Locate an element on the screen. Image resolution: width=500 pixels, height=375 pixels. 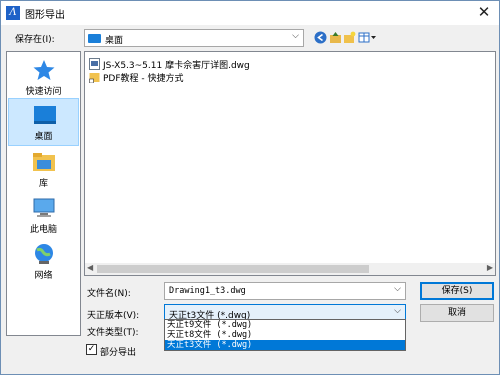
save-in-value: 桌面 is located at coordinates (114, 41).